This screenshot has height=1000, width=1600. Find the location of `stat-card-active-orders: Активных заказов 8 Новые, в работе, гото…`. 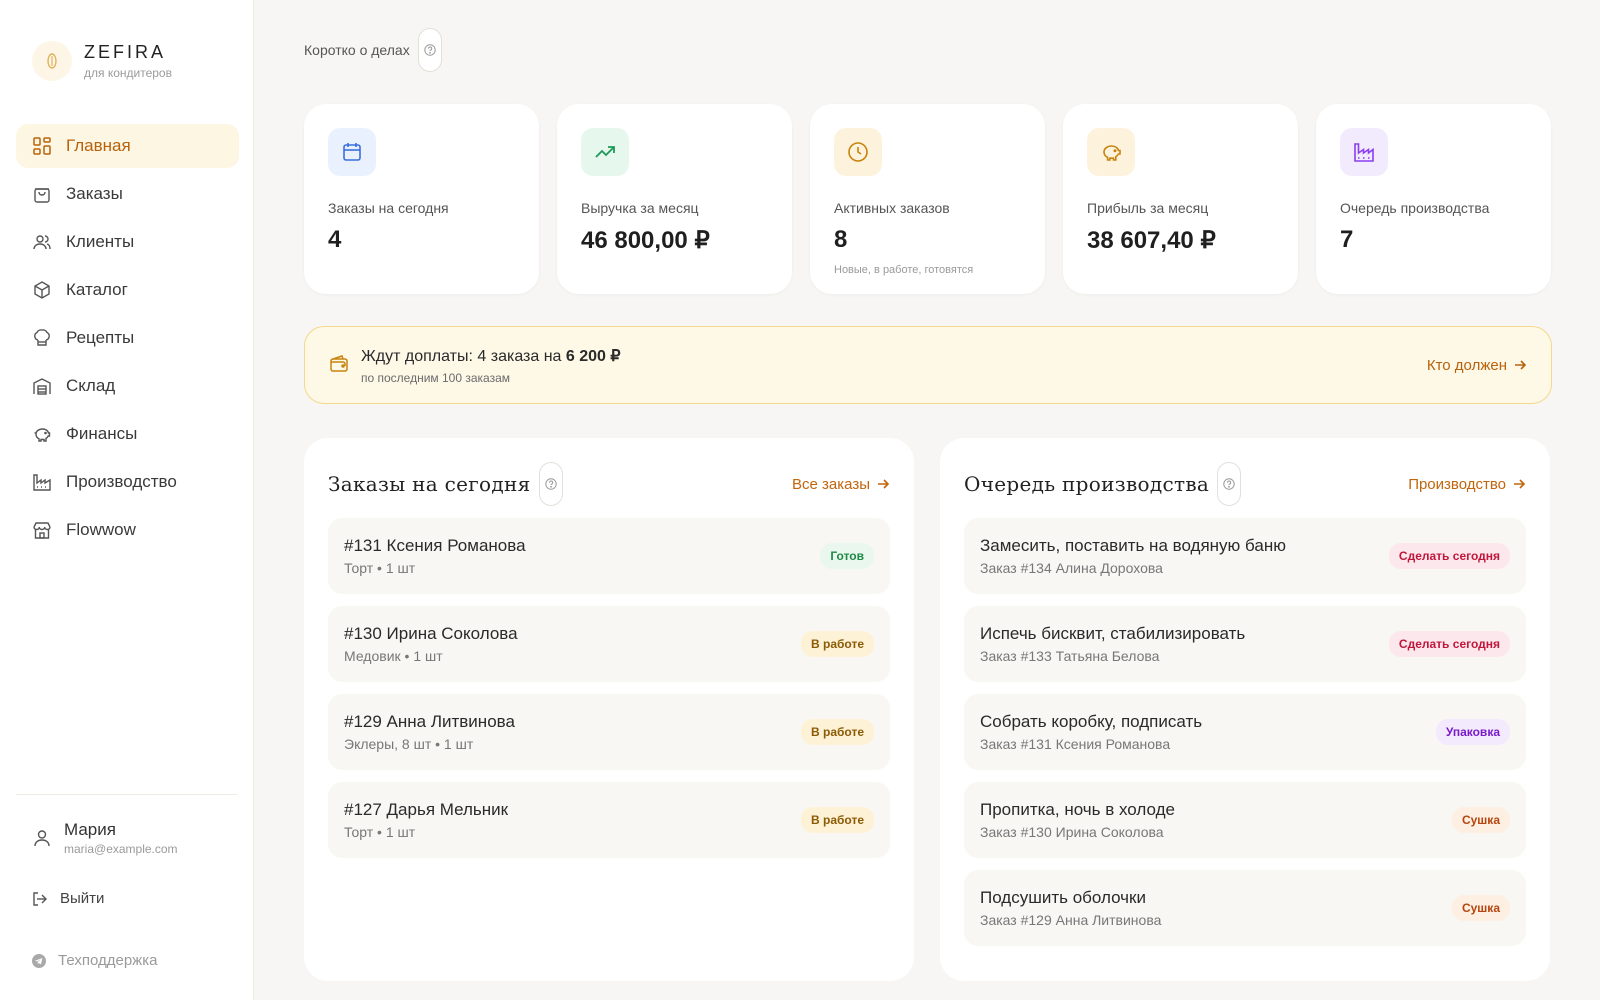

stat-card-active-orders: Активных заказов 8 Новые, в работе, гото… is located at coordinates (927, 199).